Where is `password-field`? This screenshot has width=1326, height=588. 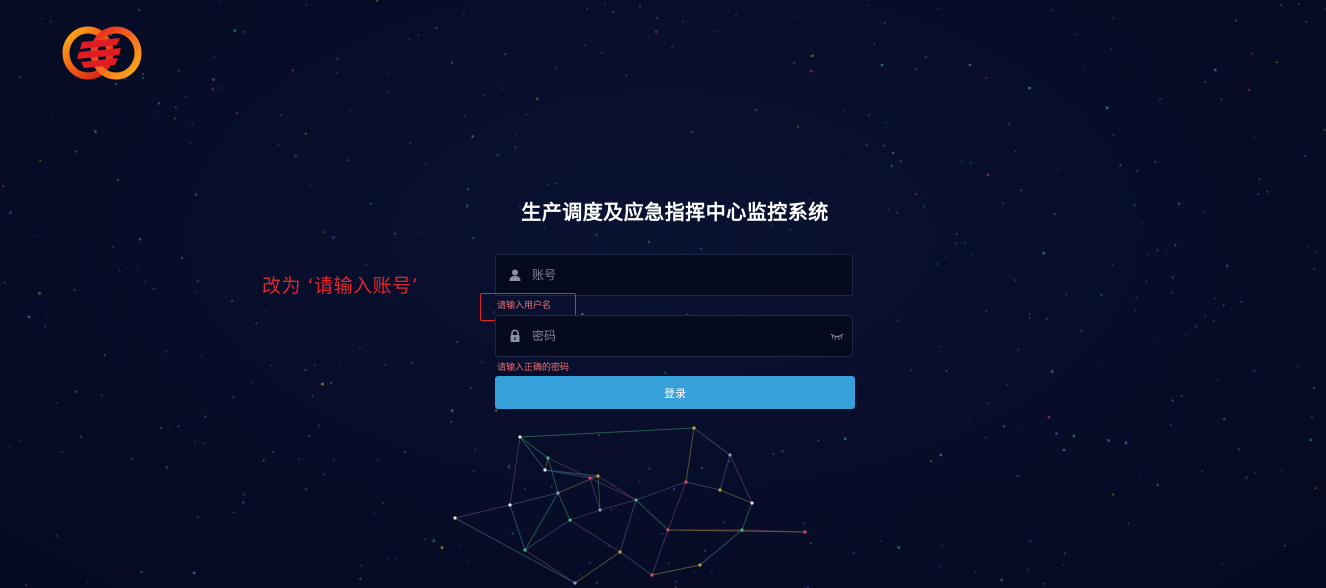
password-field is located at coordinates (674, 336).